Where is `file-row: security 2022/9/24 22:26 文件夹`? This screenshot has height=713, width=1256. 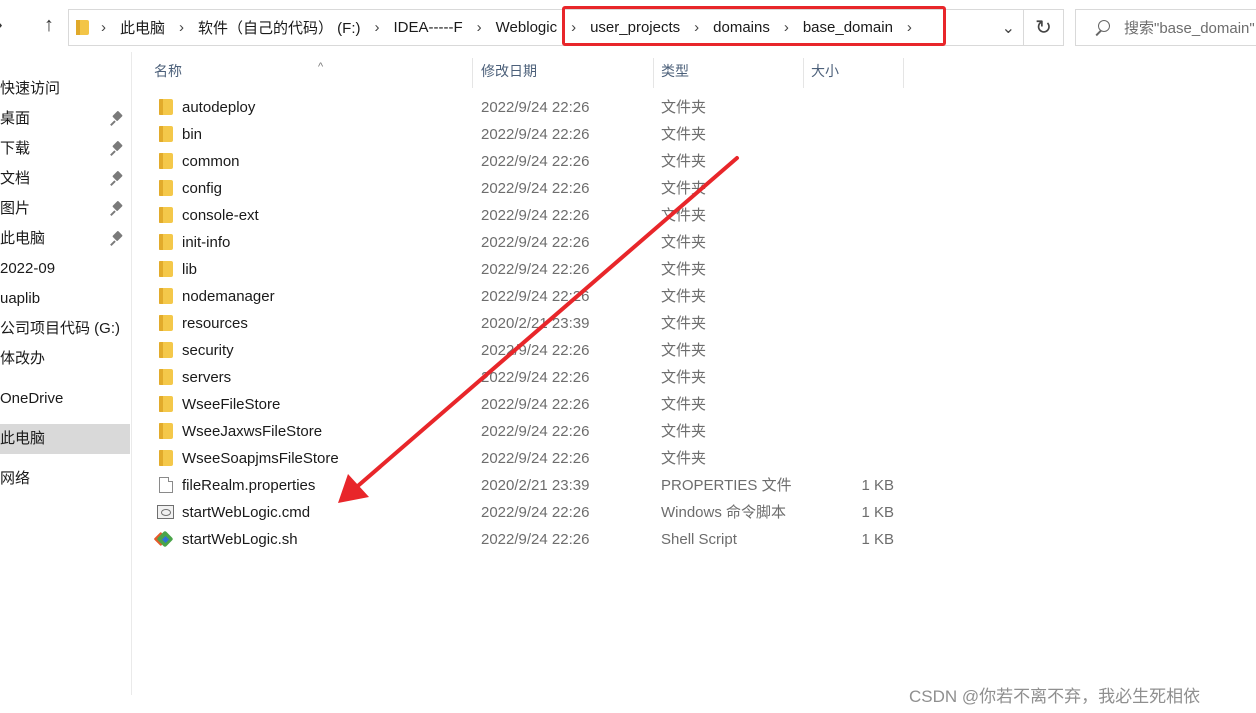 file-row: security 2022/9/24 22:26 文件夹 is located at coordinates (522, 350).